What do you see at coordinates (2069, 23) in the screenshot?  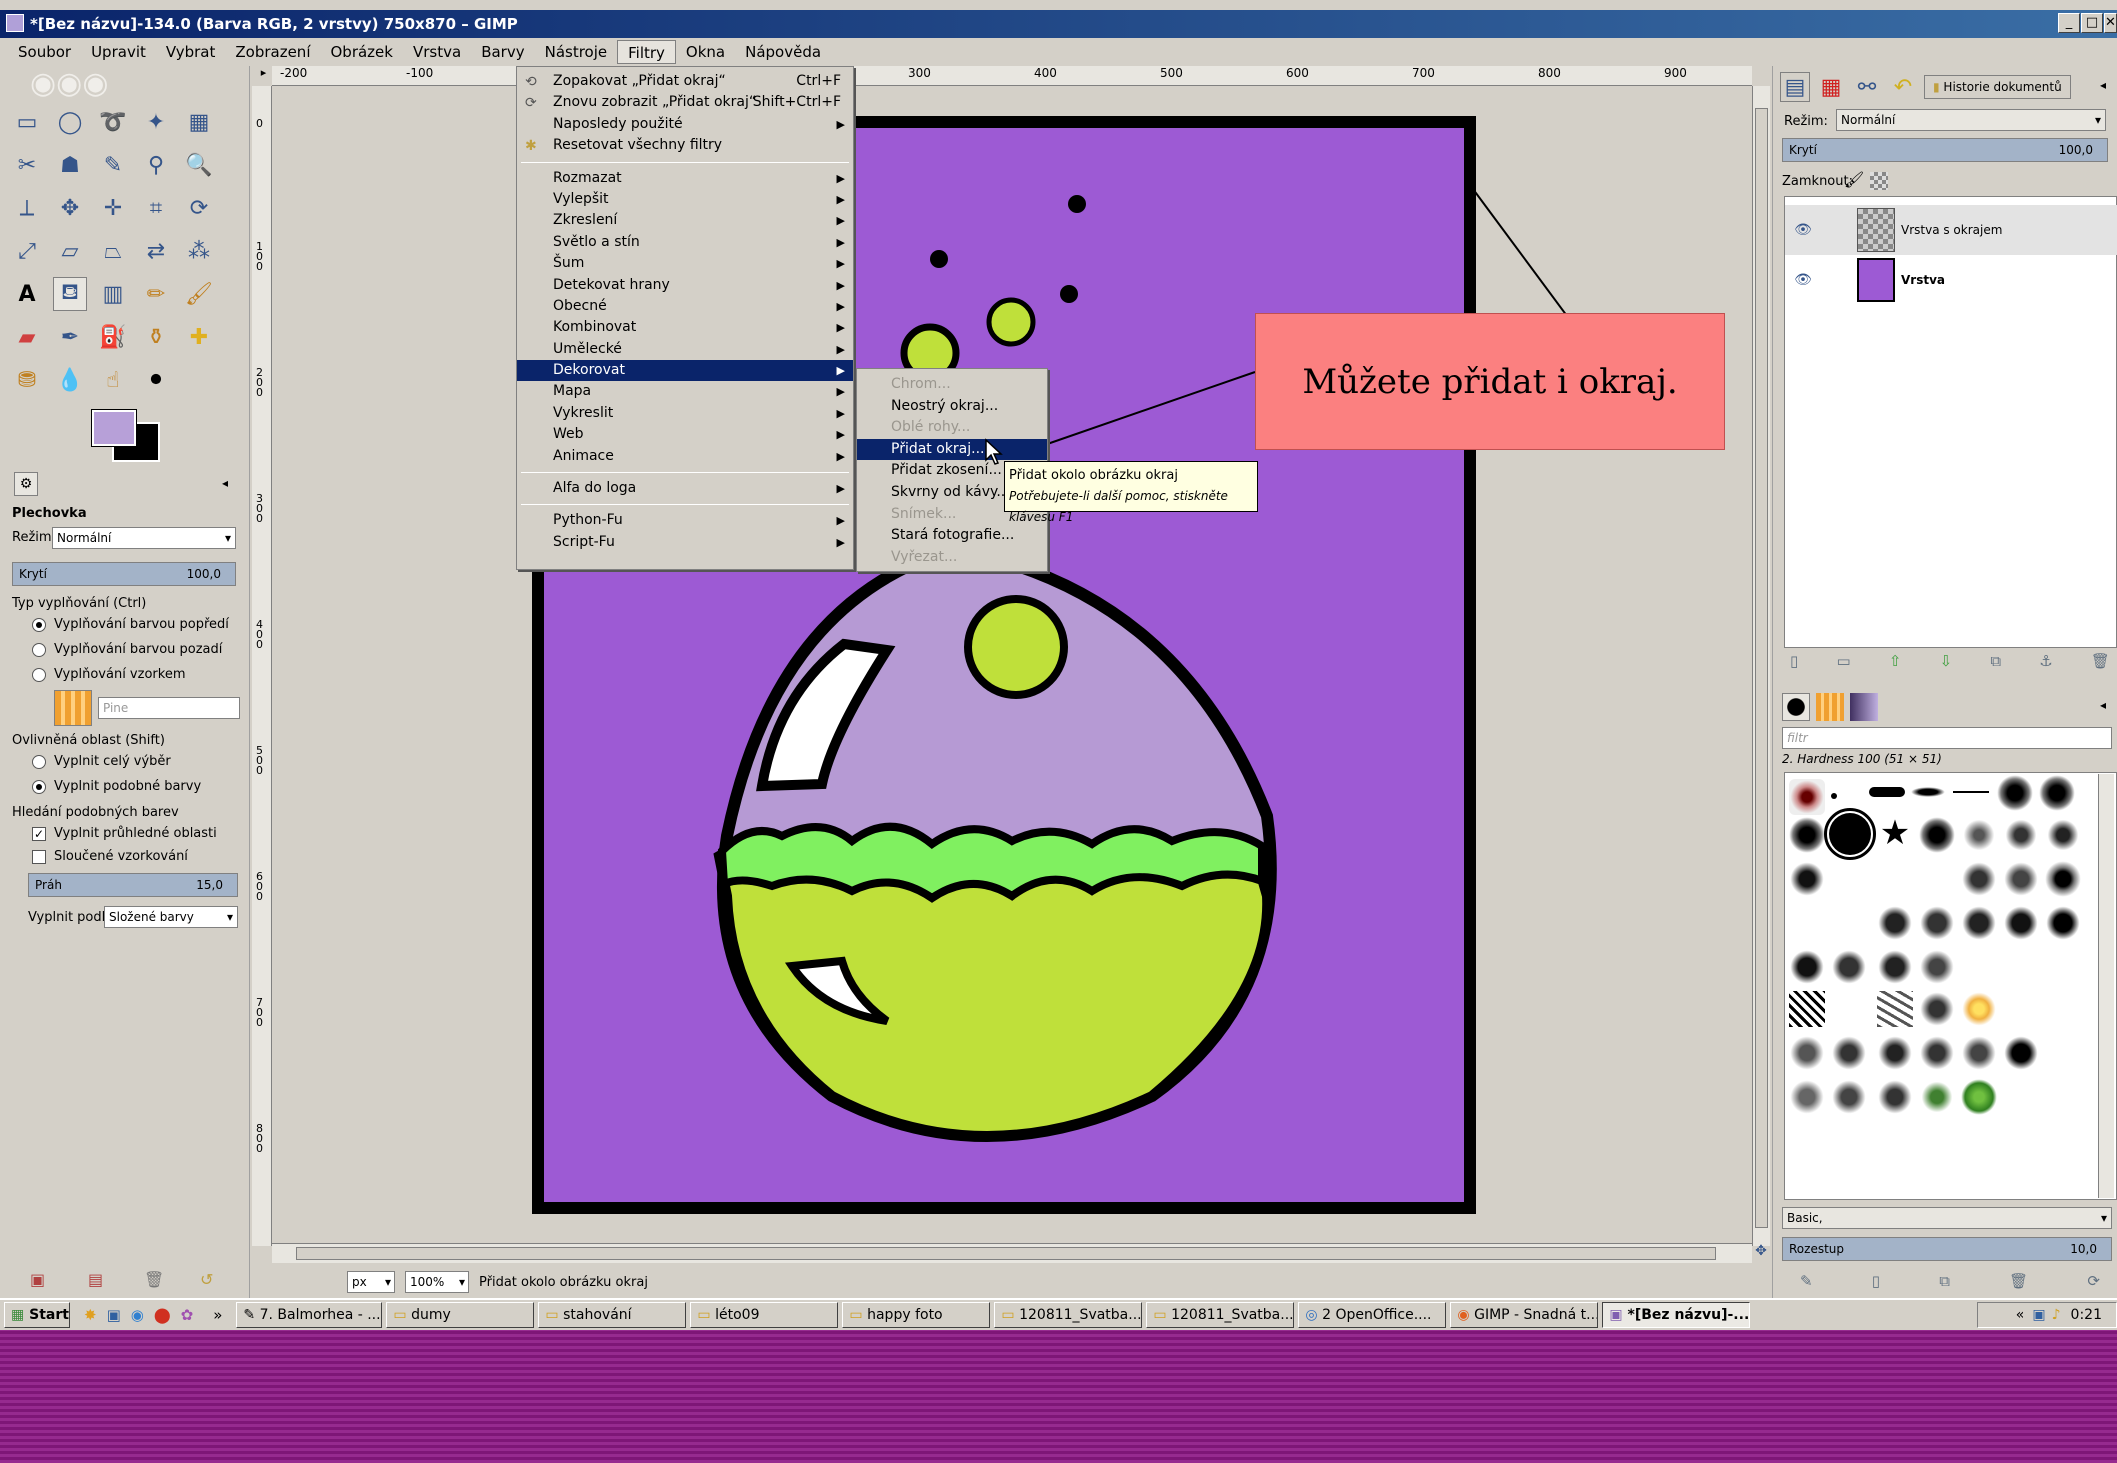 I see `minimize-button: _` at bounding box center [2069, 23].